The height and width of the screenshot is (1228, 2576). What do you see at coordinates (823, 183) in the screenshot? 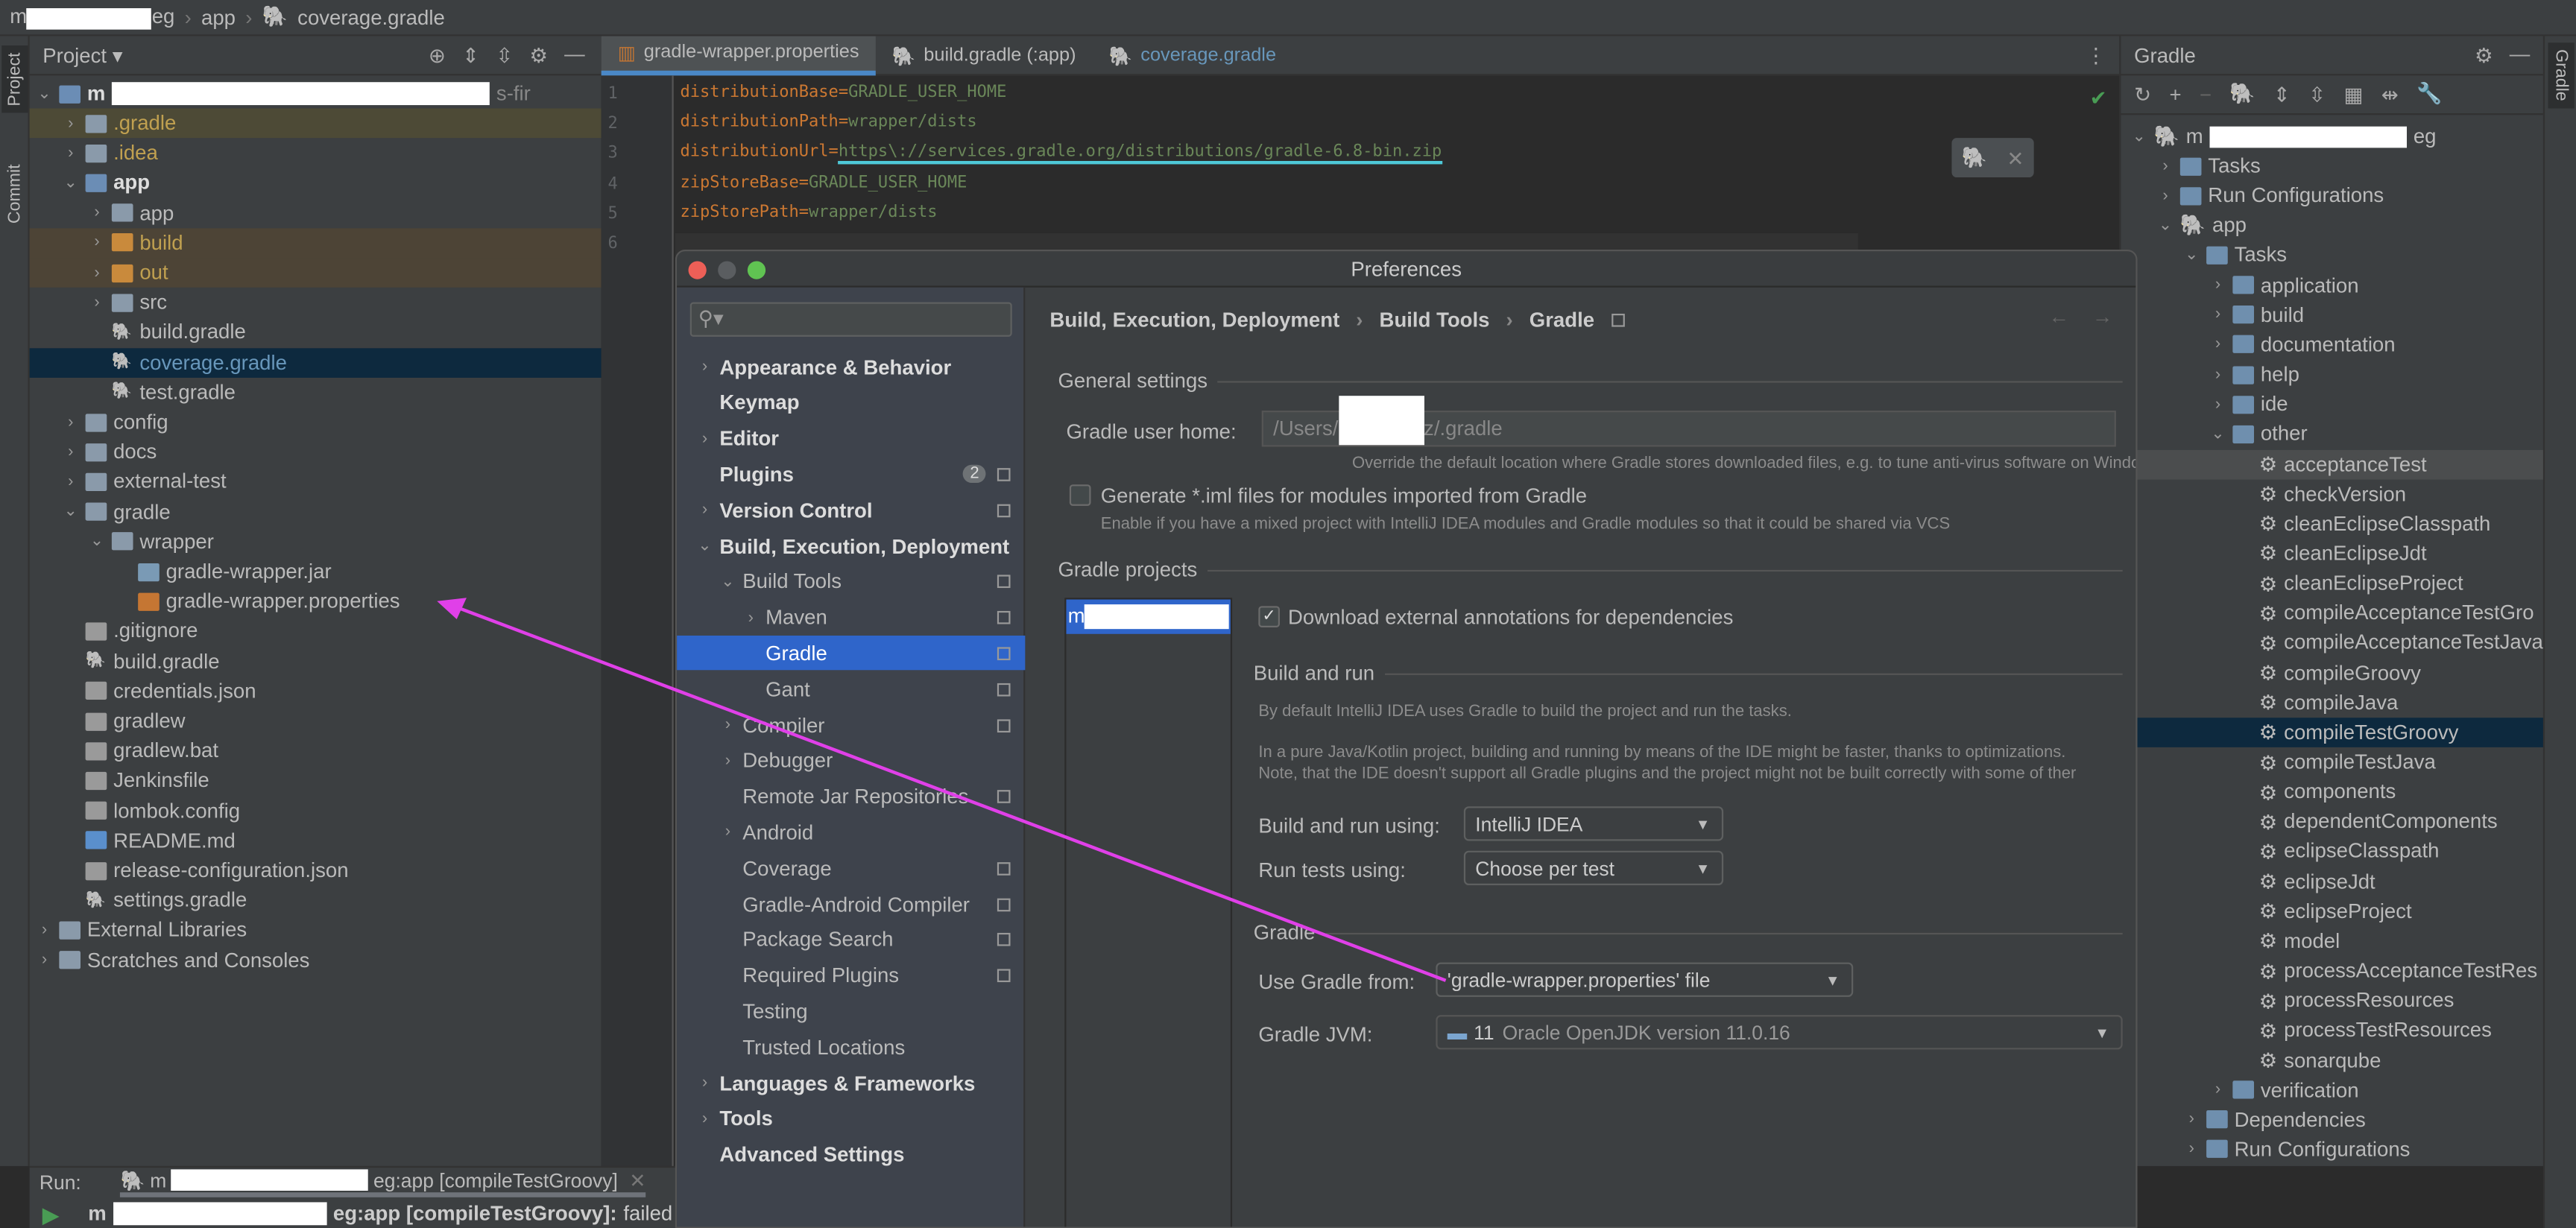
I see `code-line: zipStoreBase=GRADLE_USER_HOME` at bounding box center [823, 183].